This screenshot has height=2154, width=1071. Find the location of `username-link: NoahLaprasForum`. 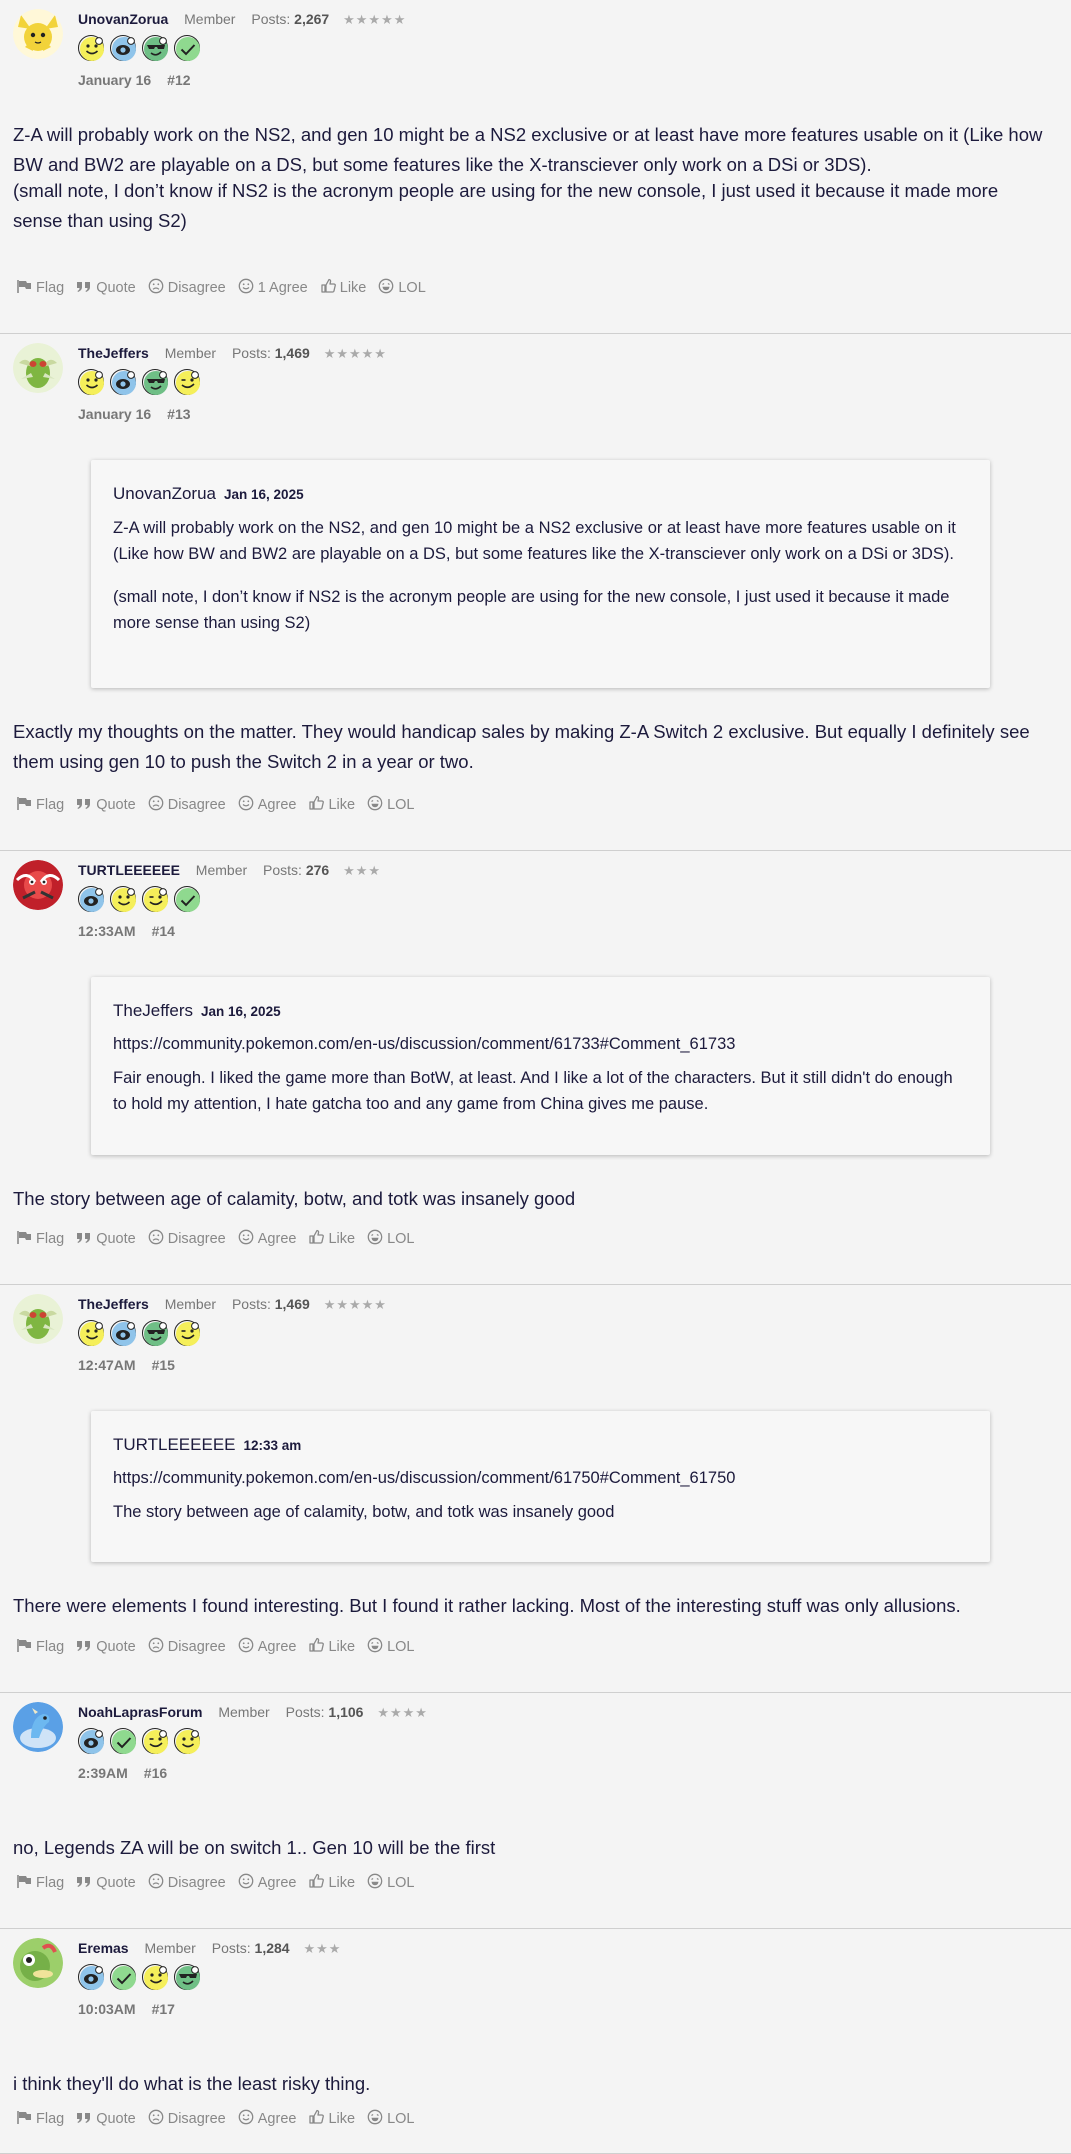

username-link: NoahLaprasForum is located at coordinates (140, 1712).